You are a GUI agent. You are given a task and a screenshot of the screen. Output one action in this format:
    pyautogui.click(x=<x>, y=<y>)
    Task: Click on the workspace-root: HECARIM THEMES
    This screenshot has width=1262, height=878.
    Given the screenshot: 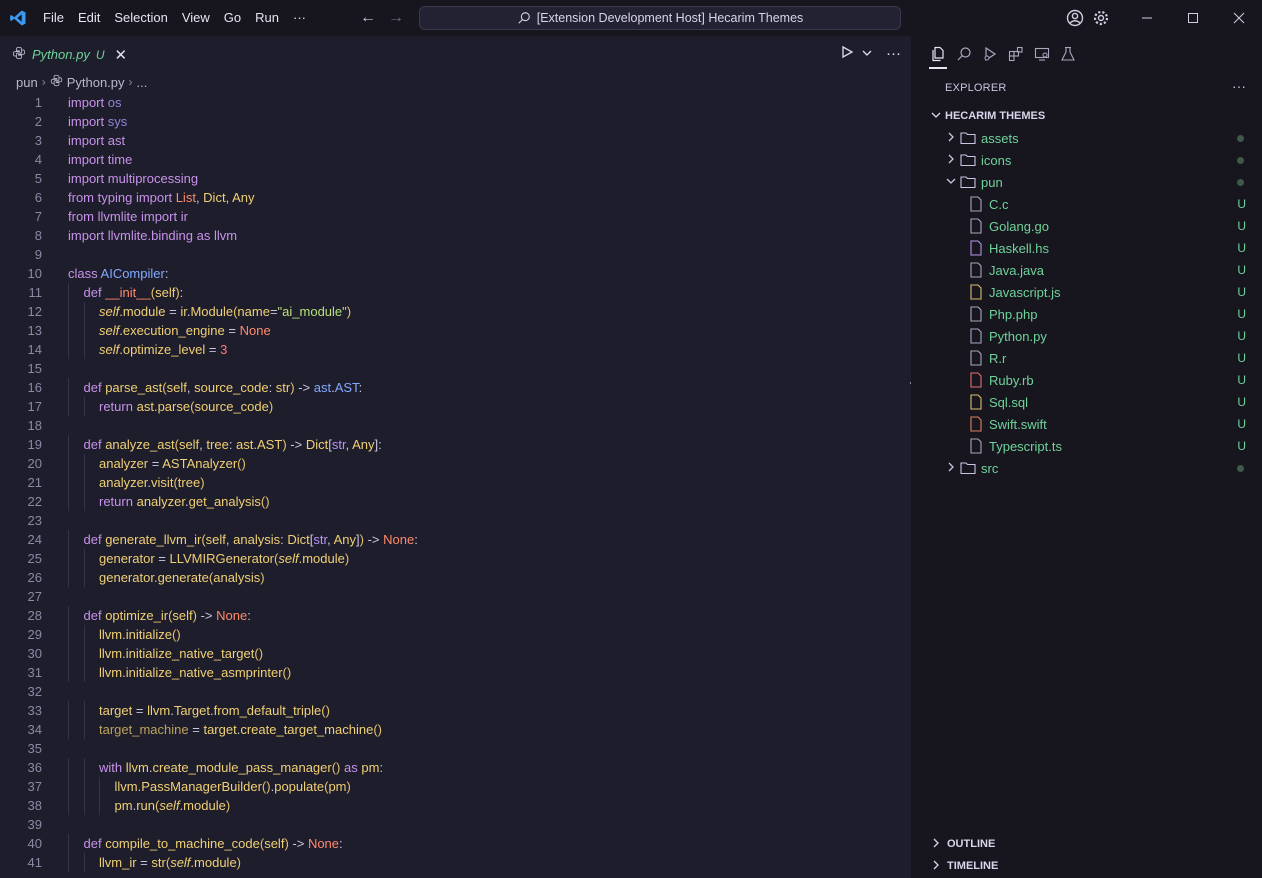 What is the action you would take?
    pyautogui.click(x=1086, y=116)
    